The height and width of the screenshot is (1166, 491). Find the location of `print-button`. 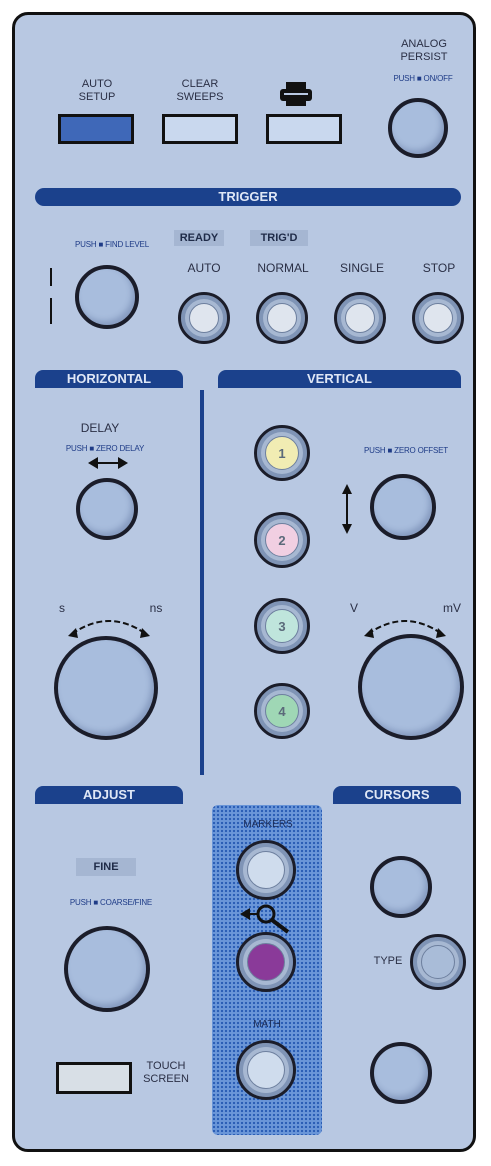

print-button is located at coordinates (304, 129).